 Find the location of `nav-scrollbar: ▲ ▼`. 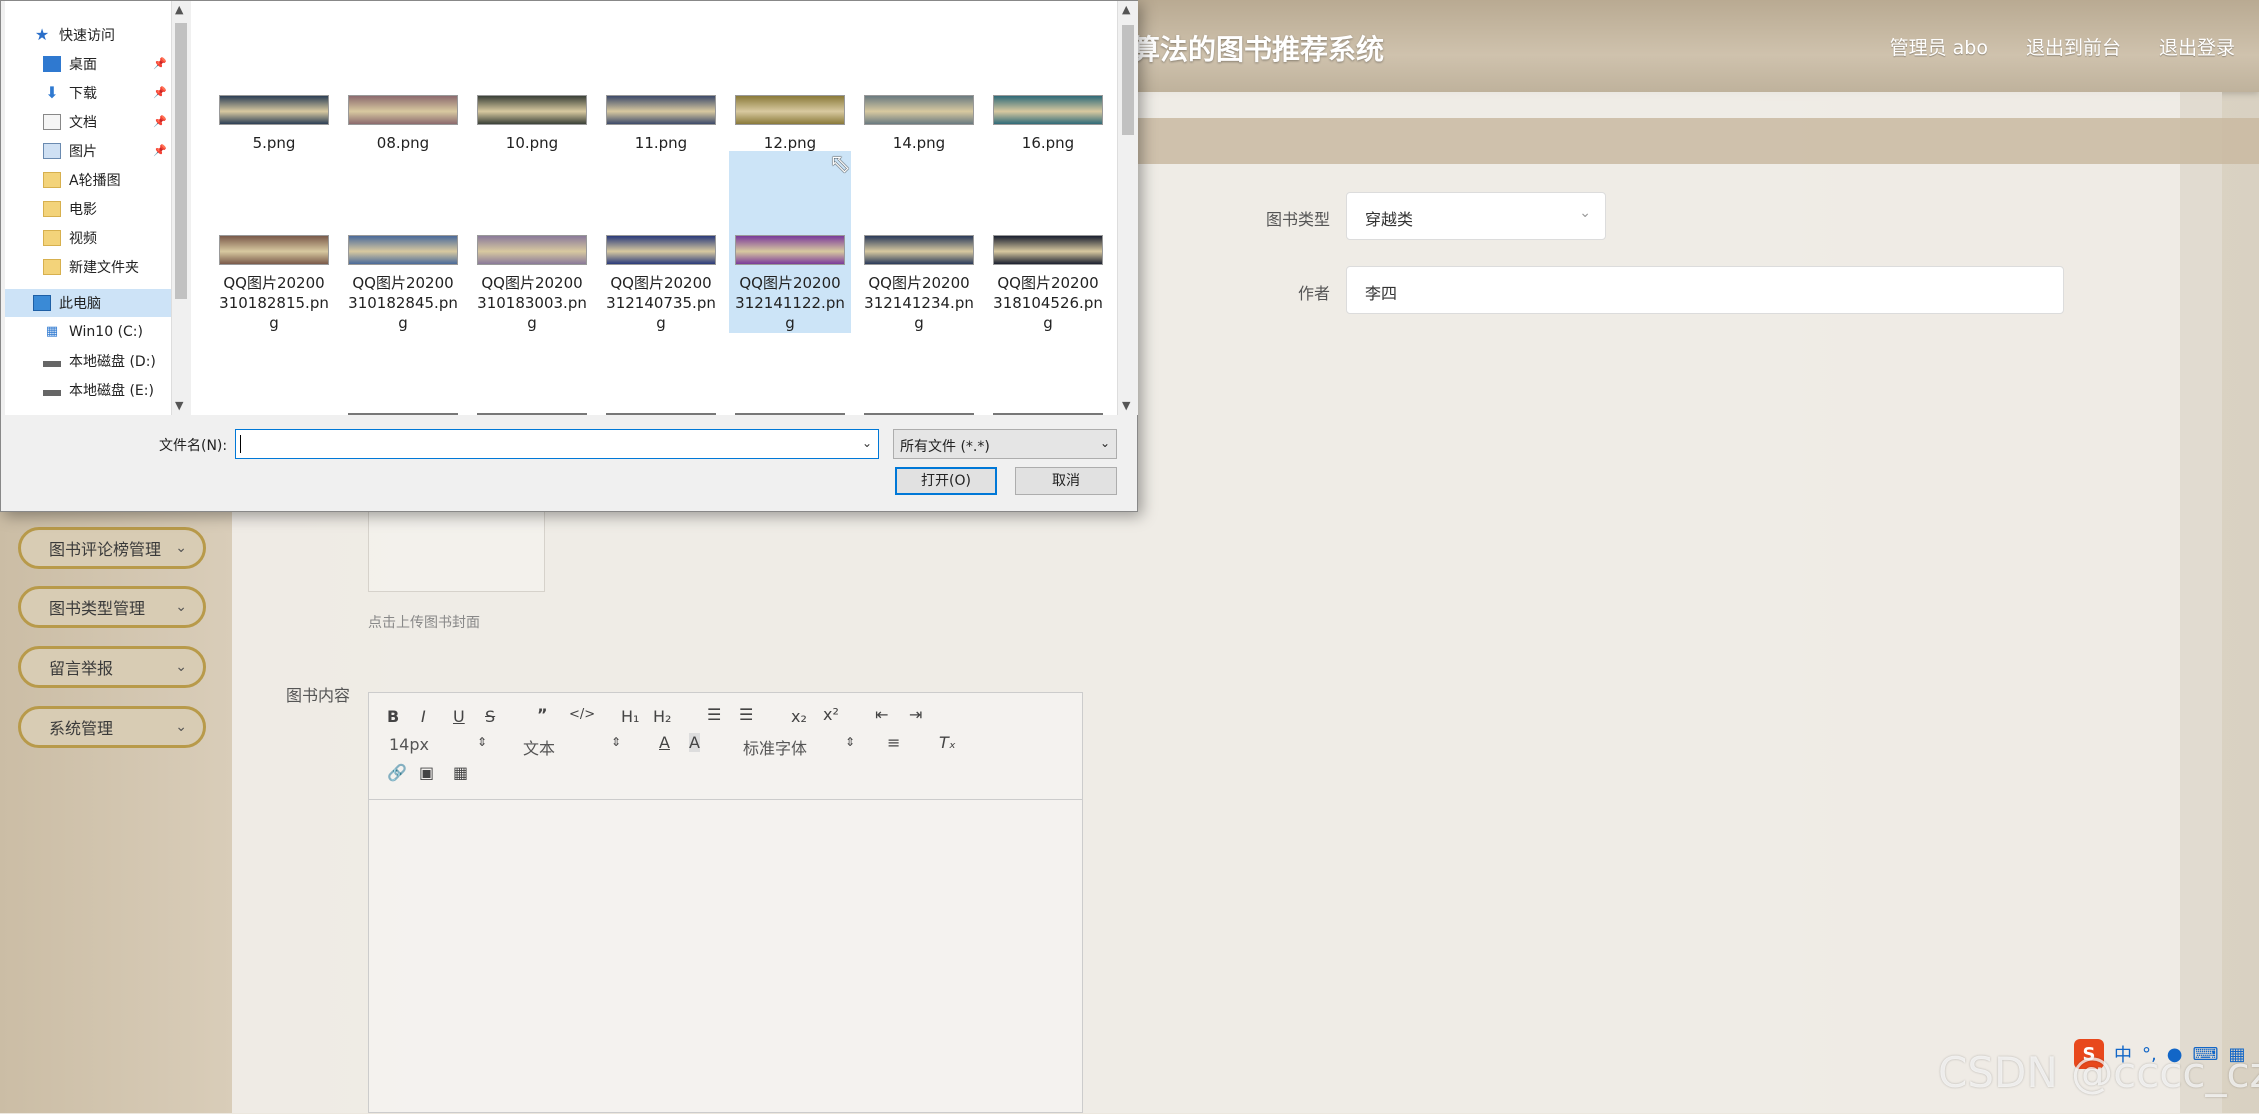

nav-scrollbar: ▲ ▼ is located at coordinates (180, 208).